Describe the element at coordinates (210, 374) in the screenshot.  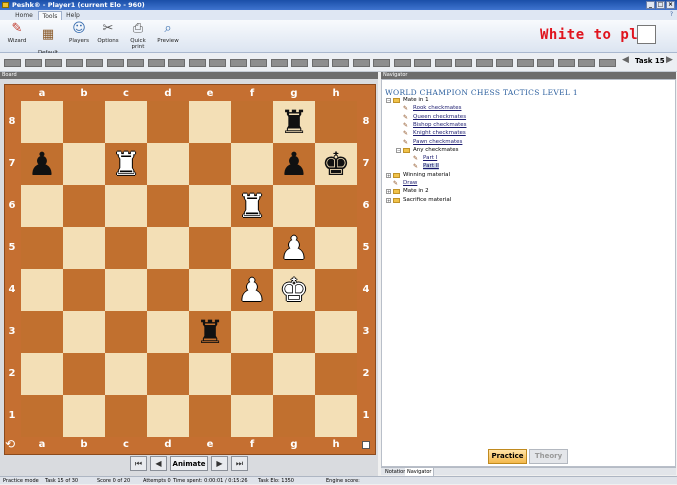
I see `square-e2` at that location.